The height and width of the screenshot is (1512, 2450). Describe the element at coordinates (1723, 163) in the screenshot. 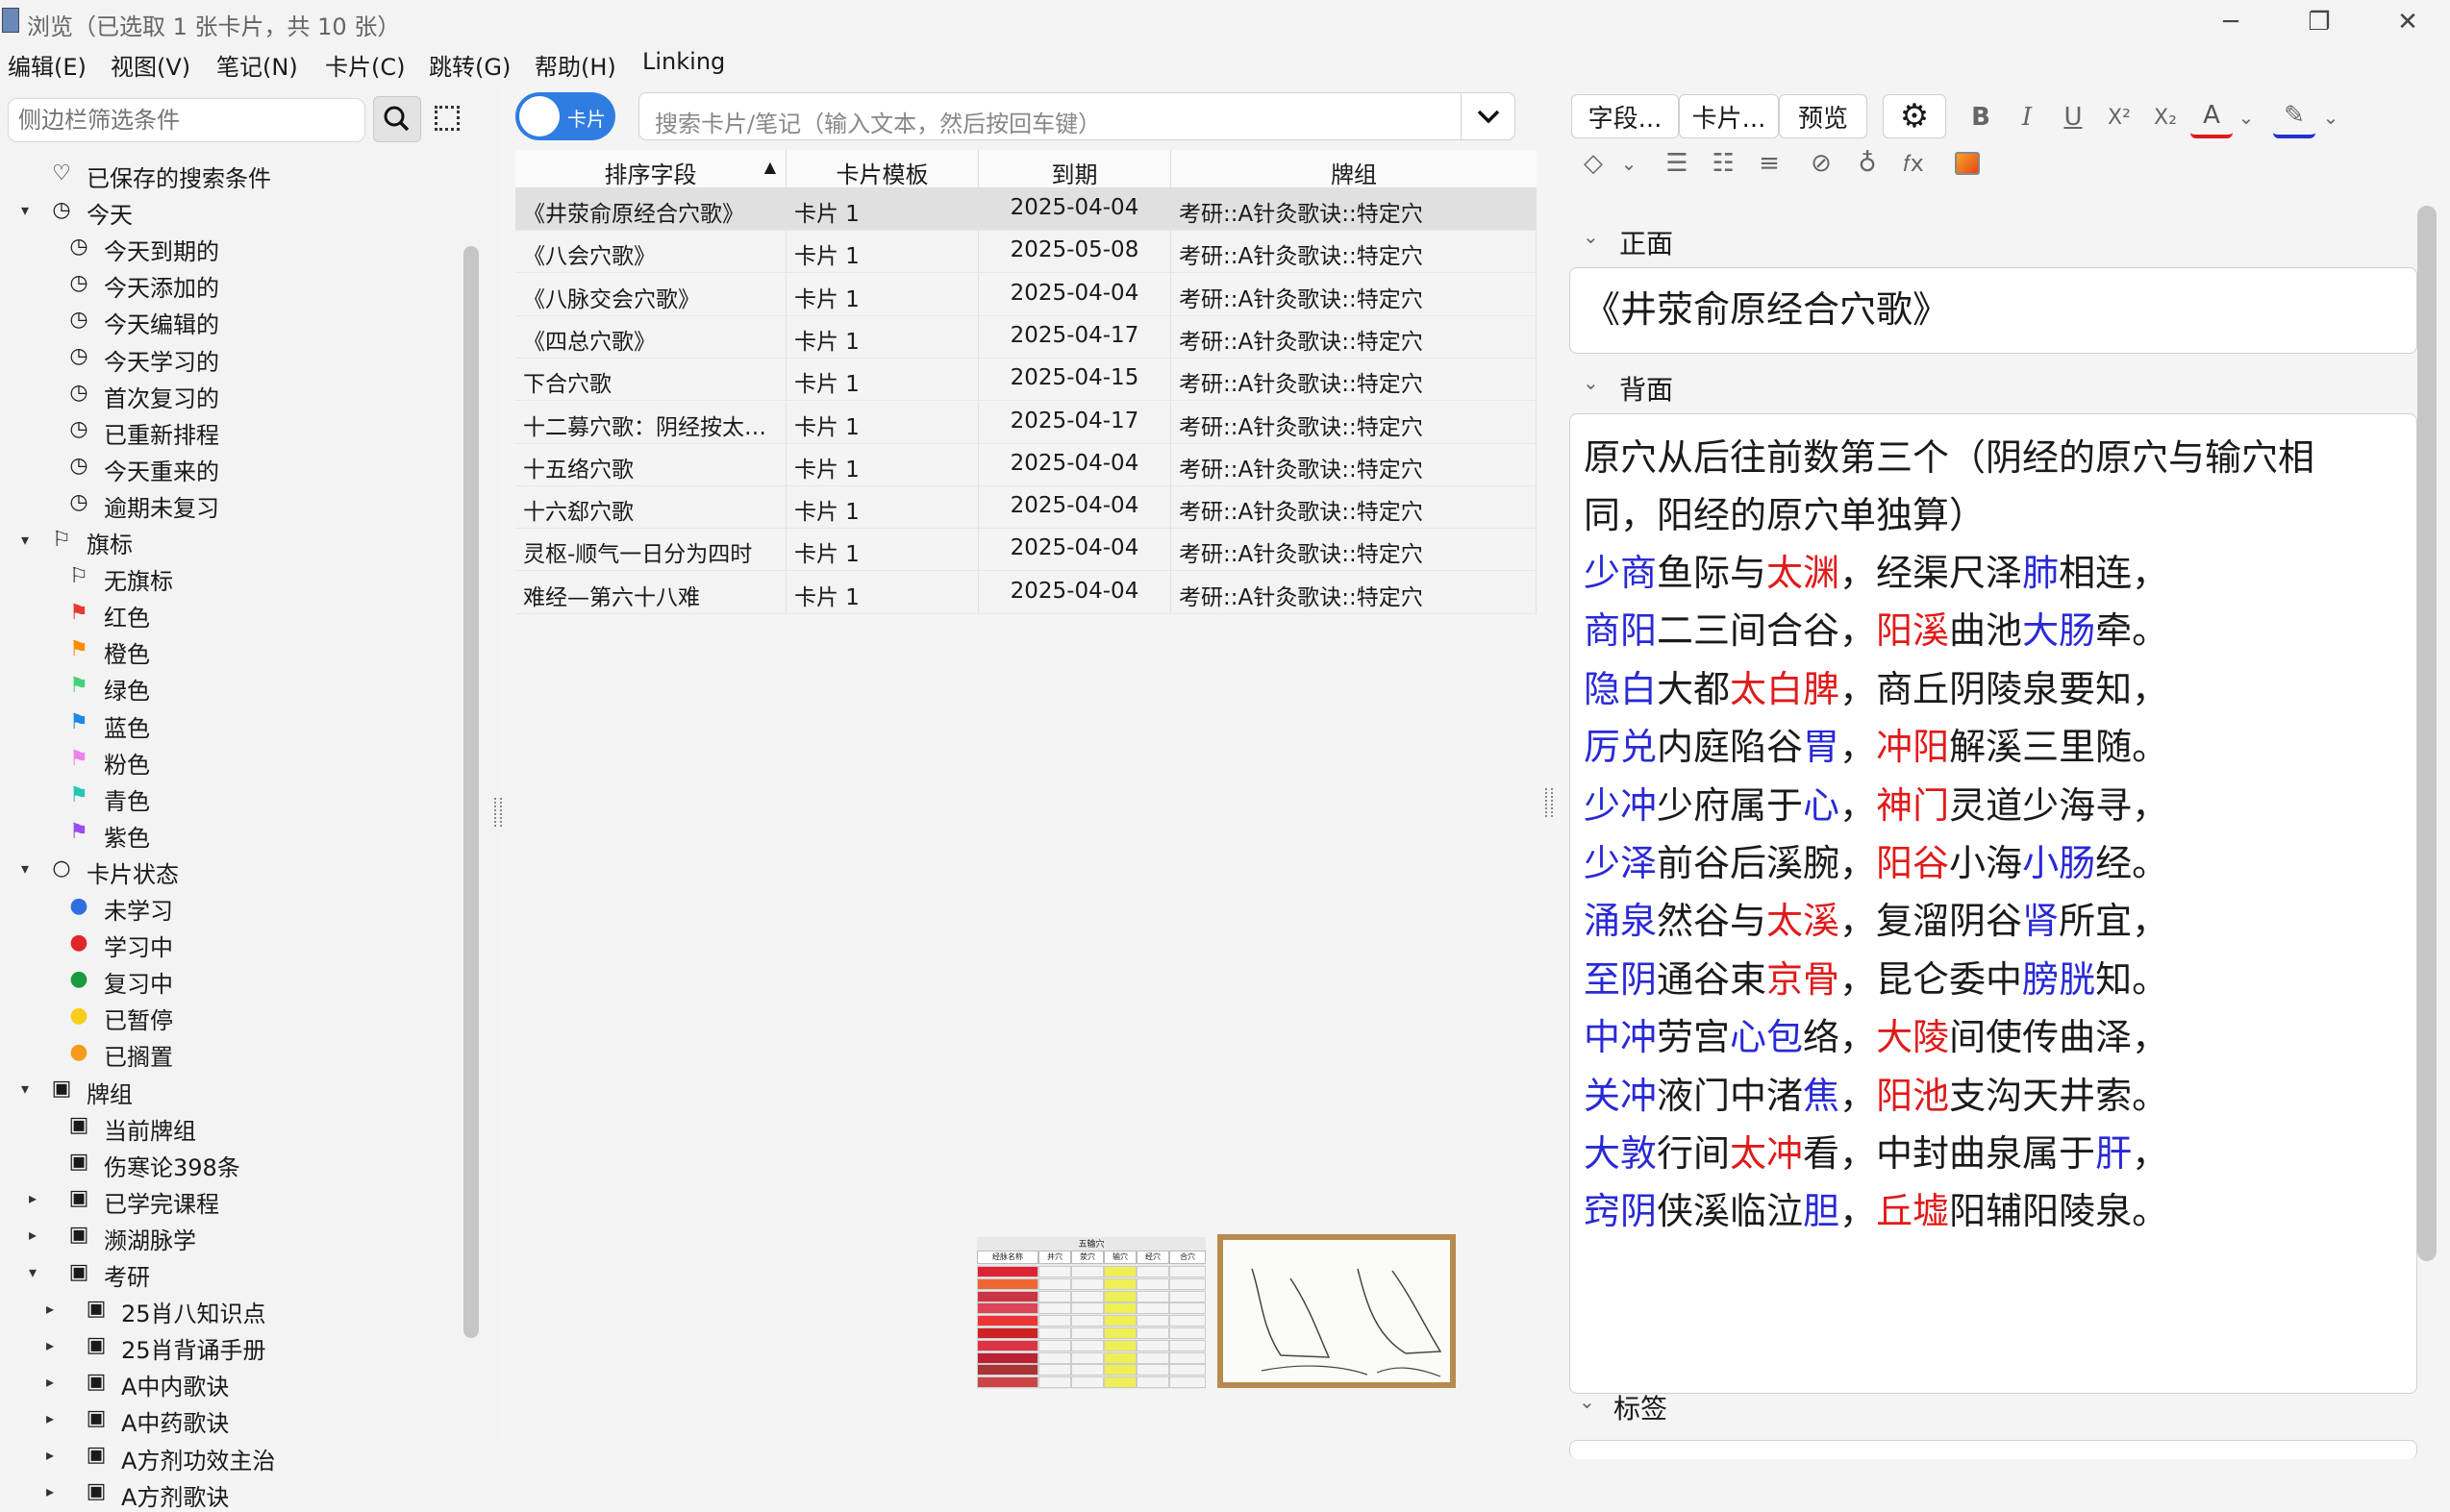

I see `numbered-list-button: ☷` at that location.